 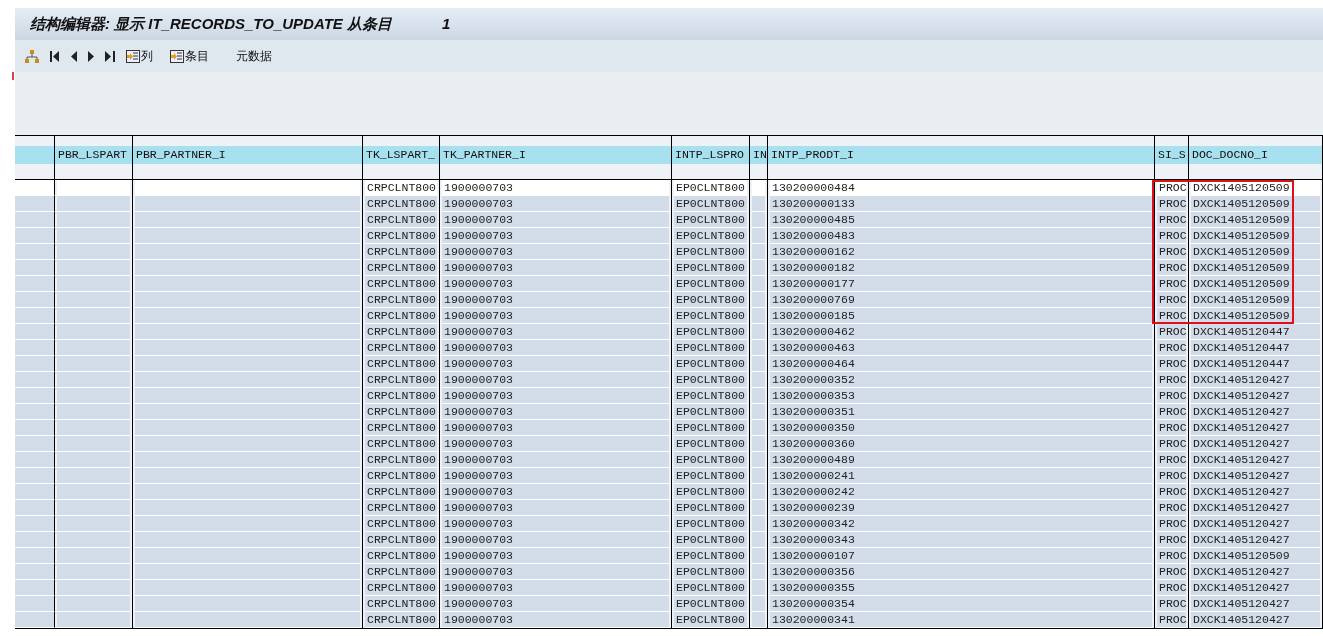 I want to click on table-cell: 130200000352, so click(x=961, y=380).